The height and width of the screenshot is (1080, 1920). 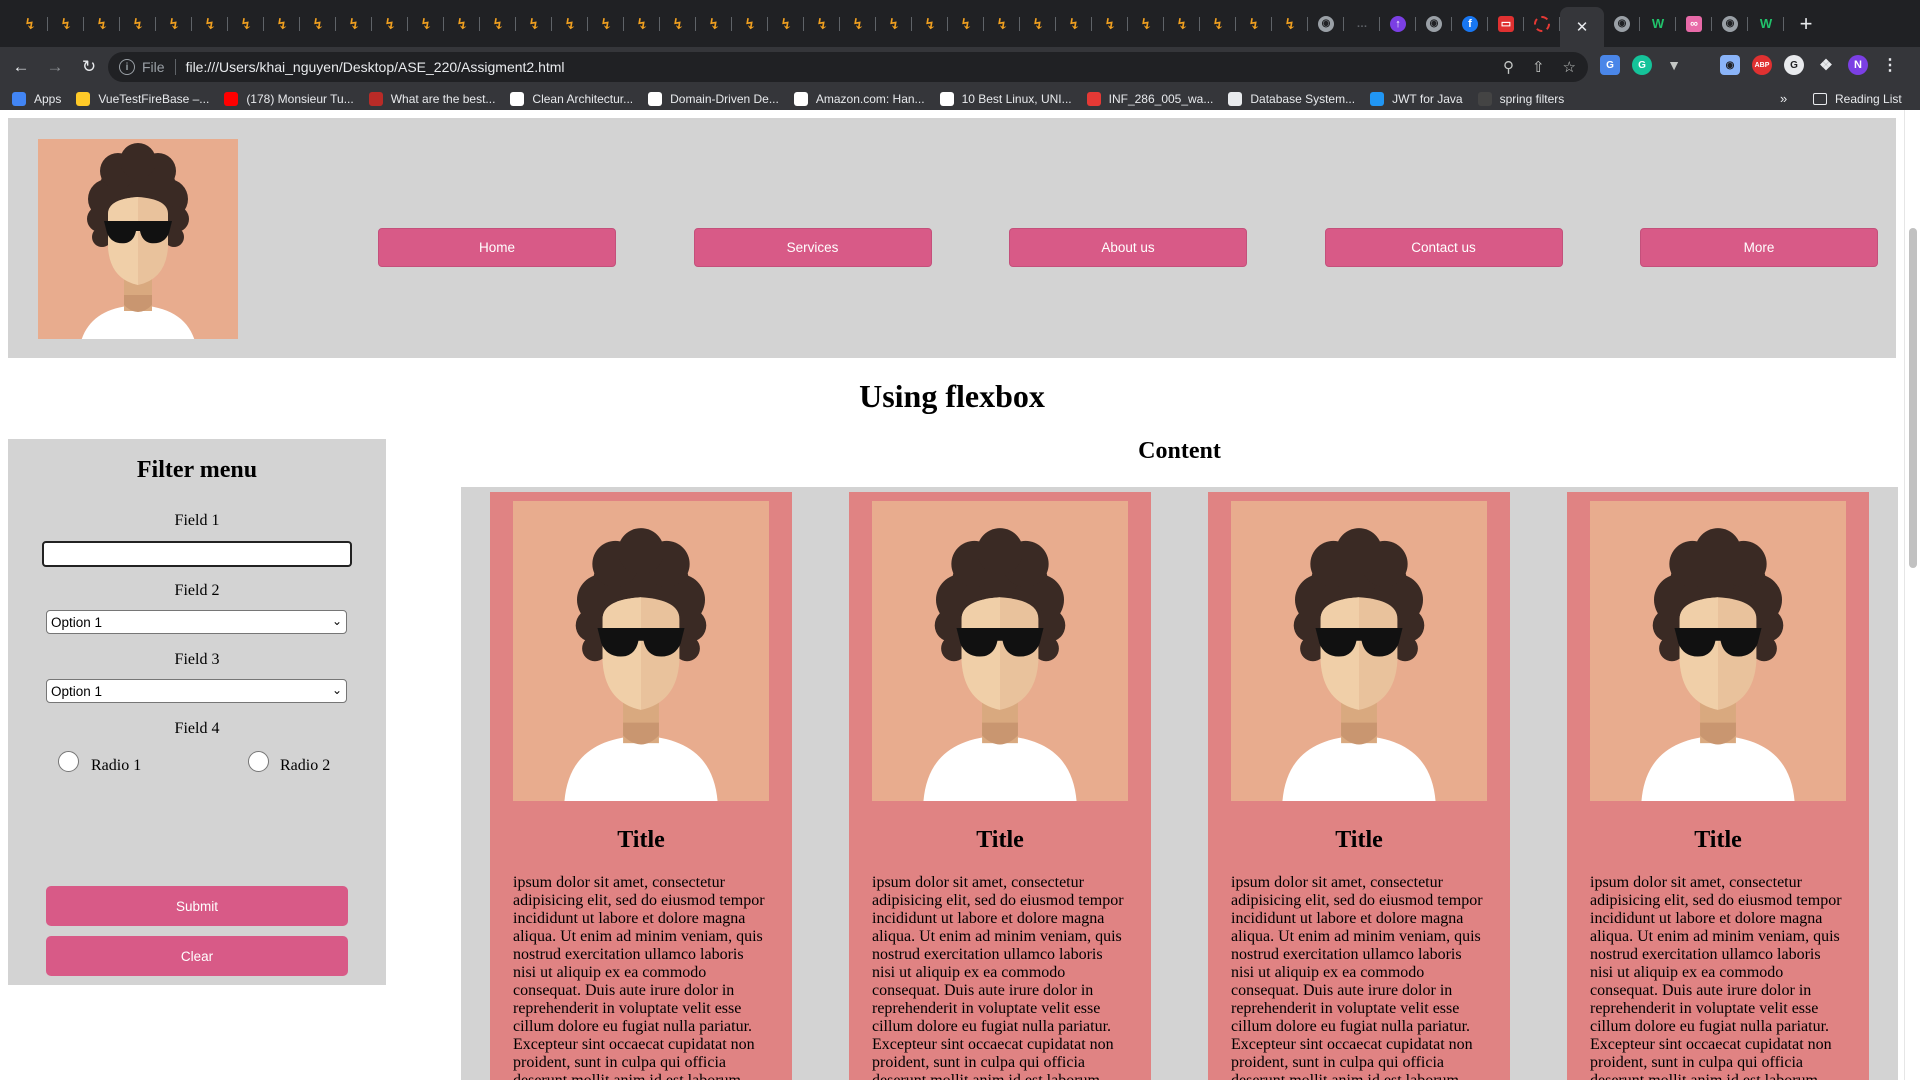 What do you see at coordinates (68, 761) in the screenshot?
I see `radio1-button` at bounding box center [68, 761].